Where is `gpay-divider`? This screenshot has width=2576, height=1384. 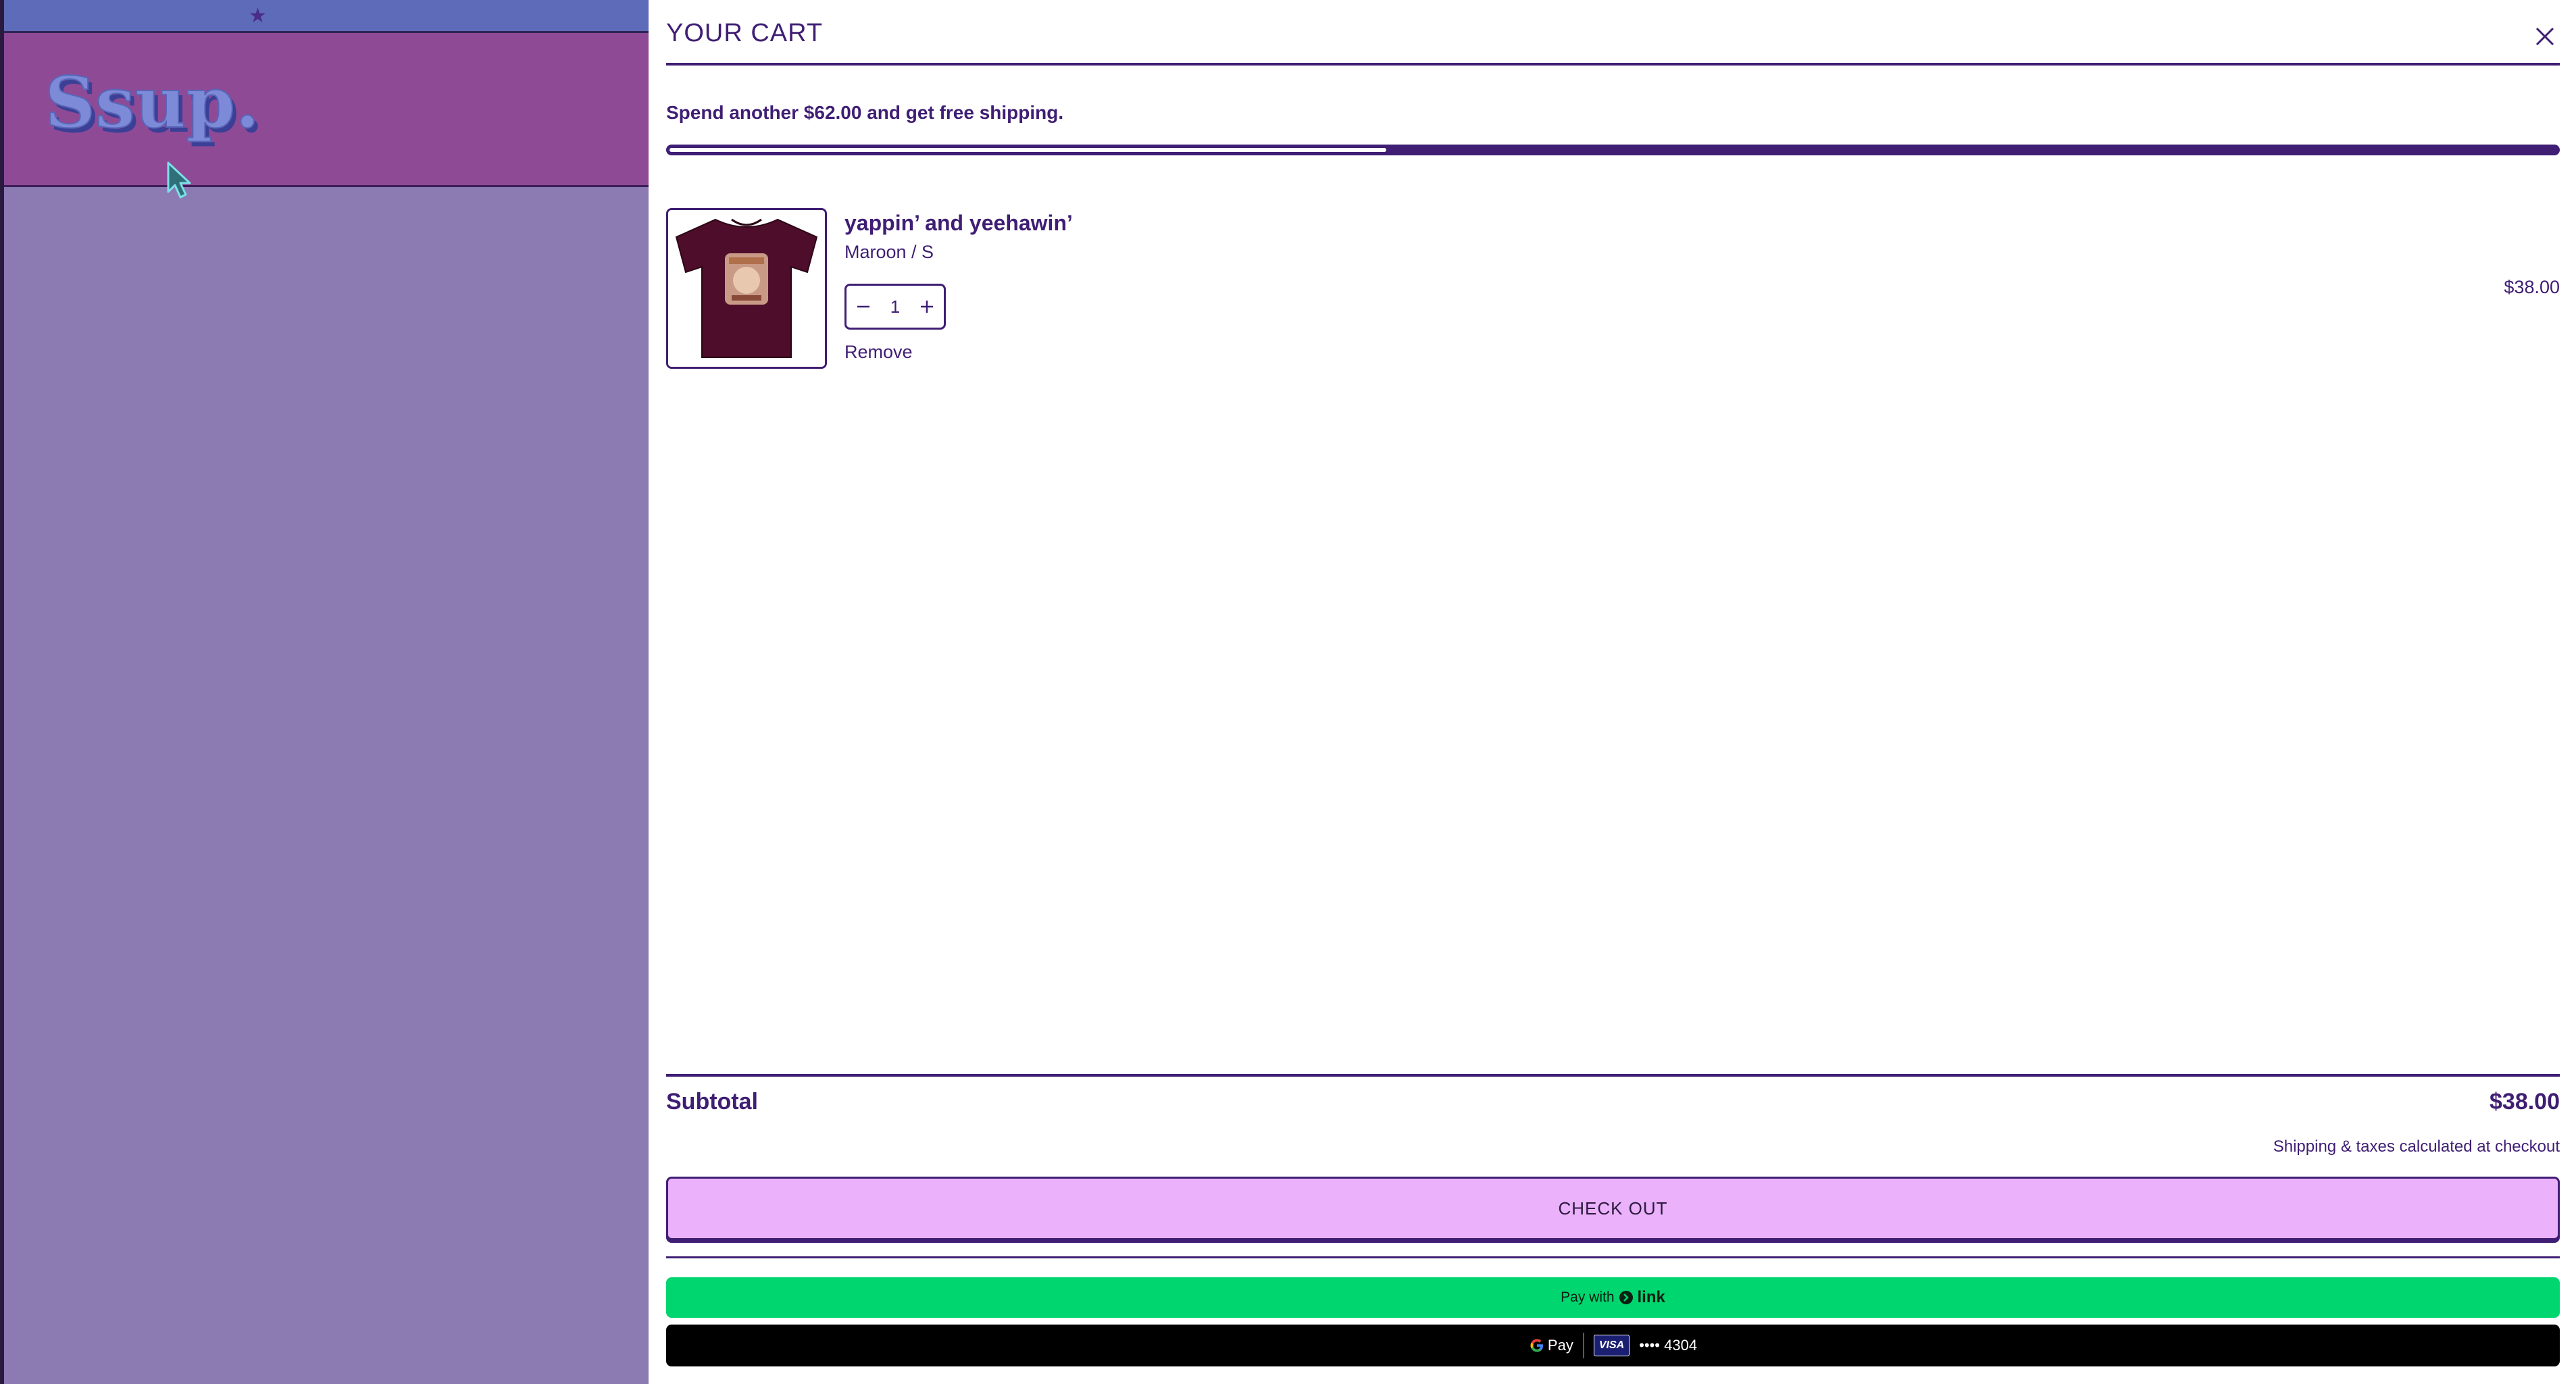
gpay-divider is located at coordinates (1583, 1345).